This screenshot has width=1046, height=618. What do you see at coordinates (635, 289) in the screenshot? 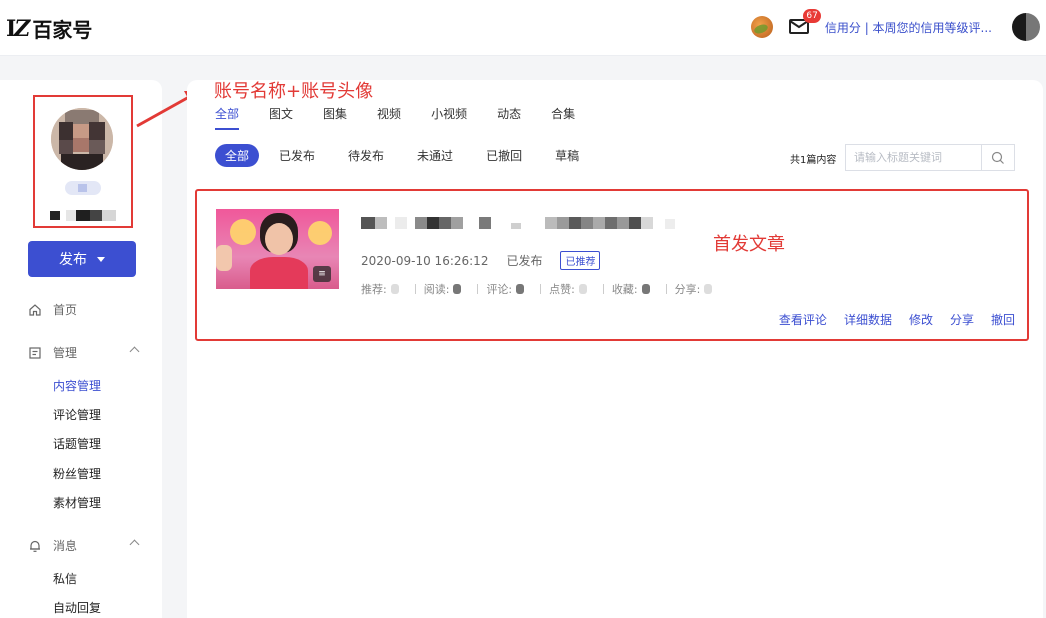
I see `stat-collect: 收藏:` at bounding box center [635, 289].